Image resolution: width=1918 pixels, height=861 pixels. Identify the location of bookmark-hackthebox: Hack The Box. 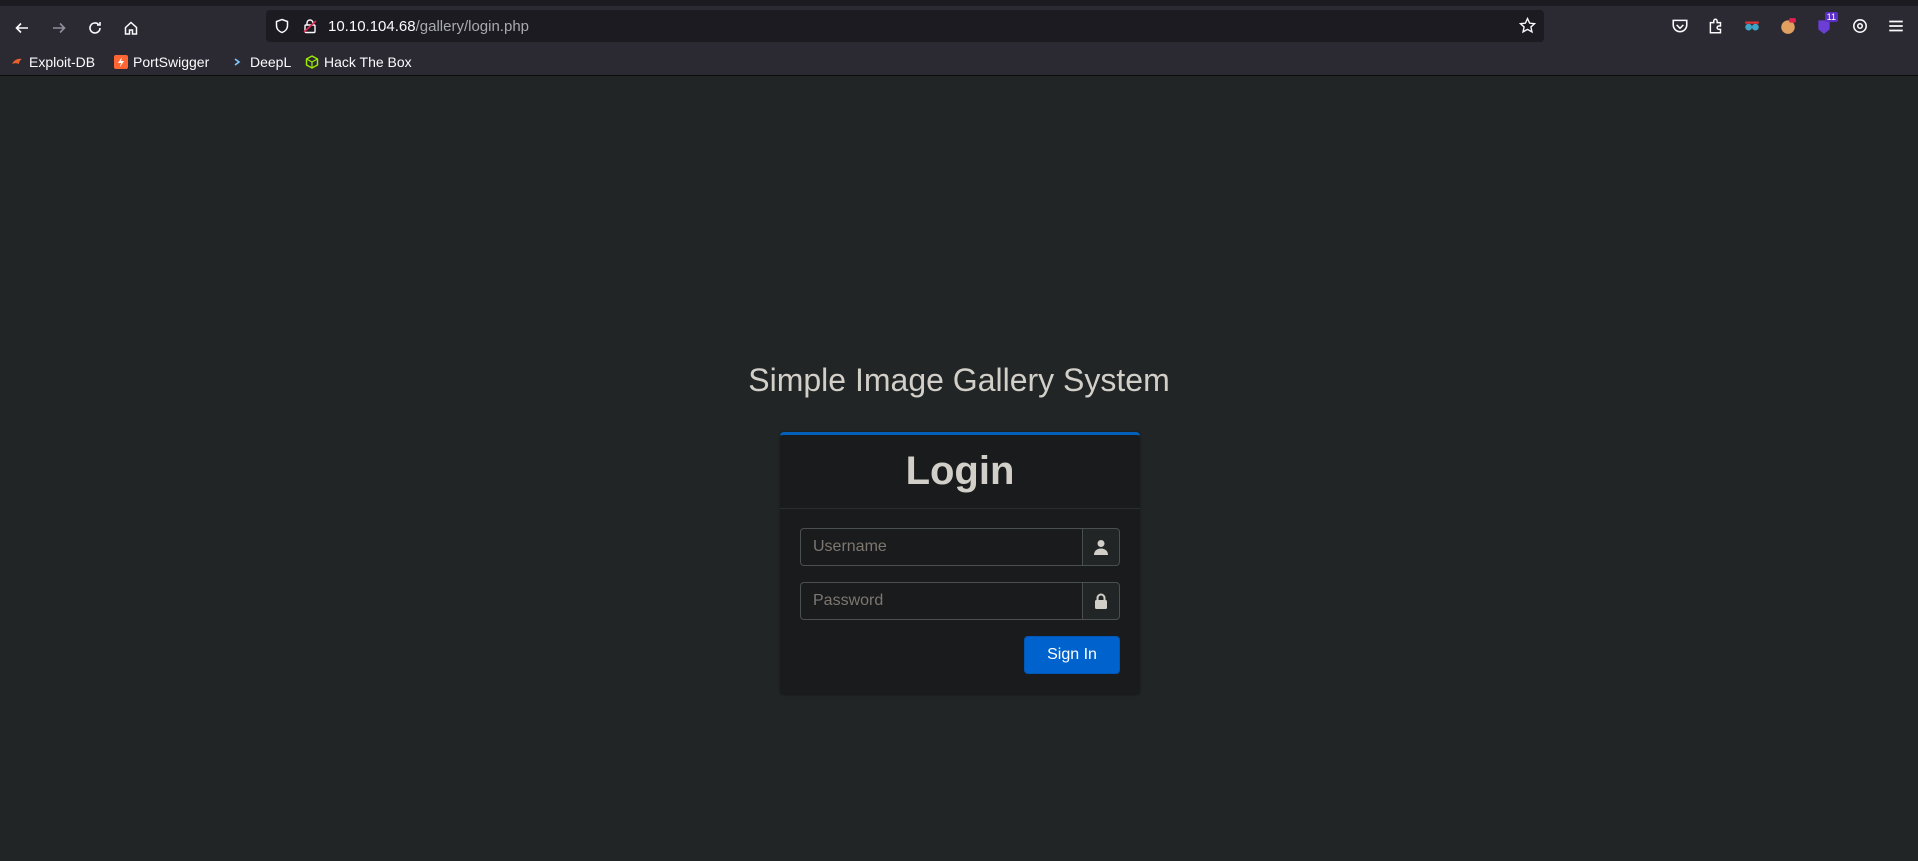
(358, 62).